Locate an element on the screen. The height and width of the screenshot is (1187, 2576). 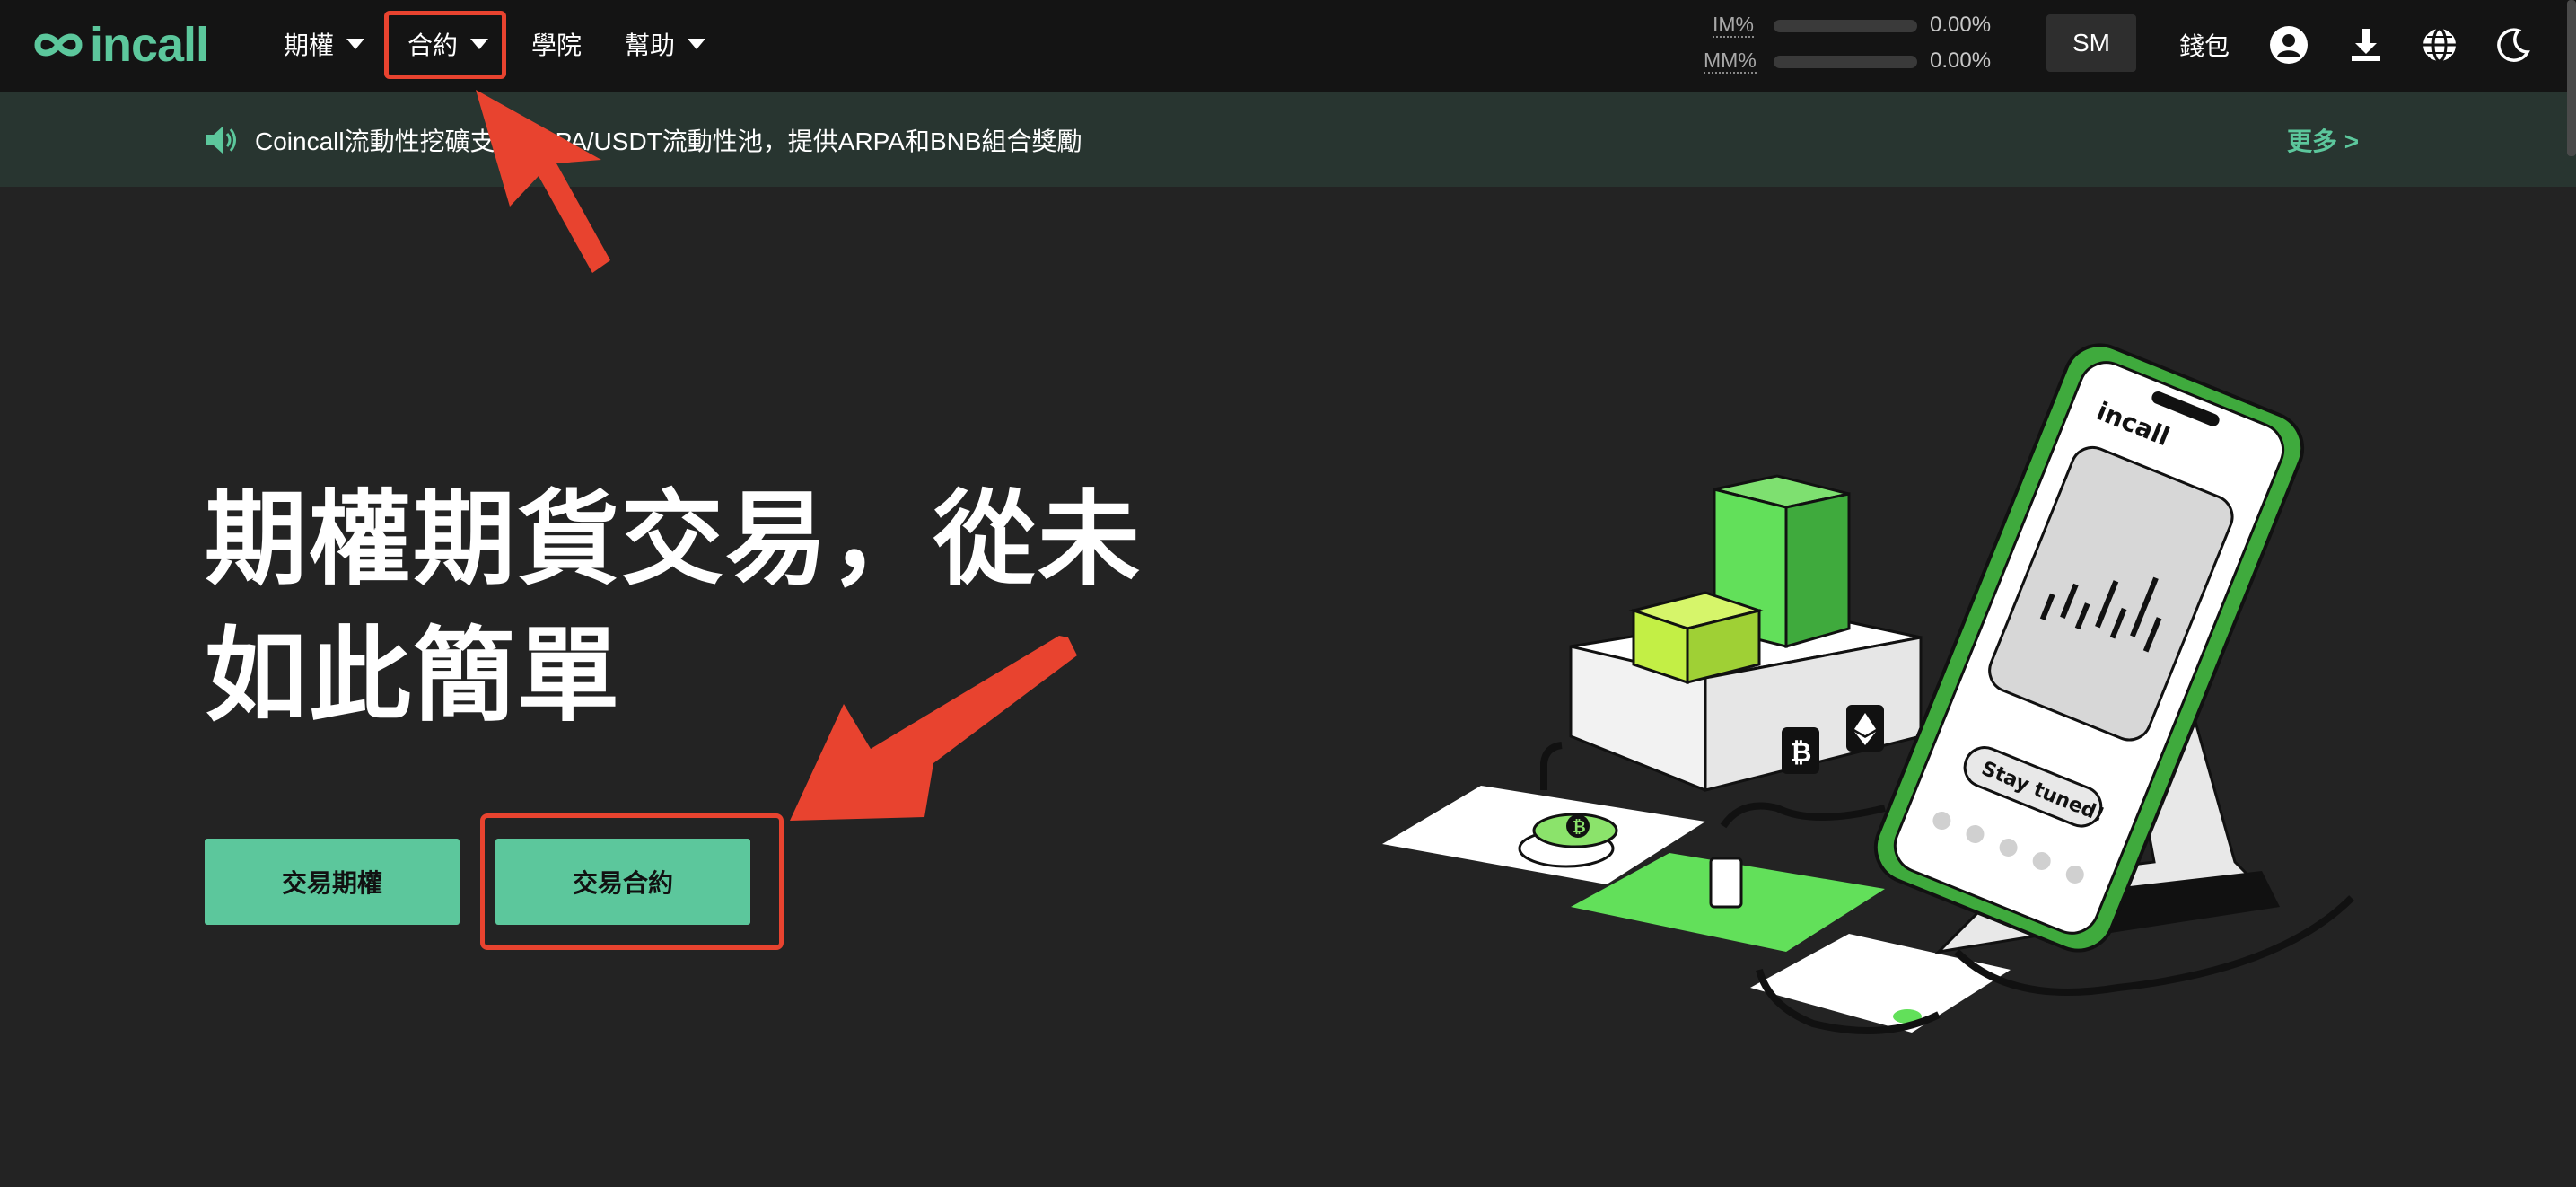
scrollbar is located at coordinates (2571, 78).